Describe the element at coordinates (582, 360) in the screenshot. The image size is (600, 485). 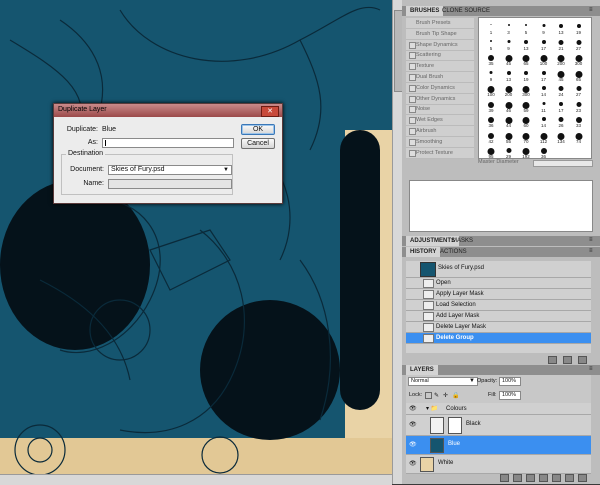
I see `trash-icon` at that location.